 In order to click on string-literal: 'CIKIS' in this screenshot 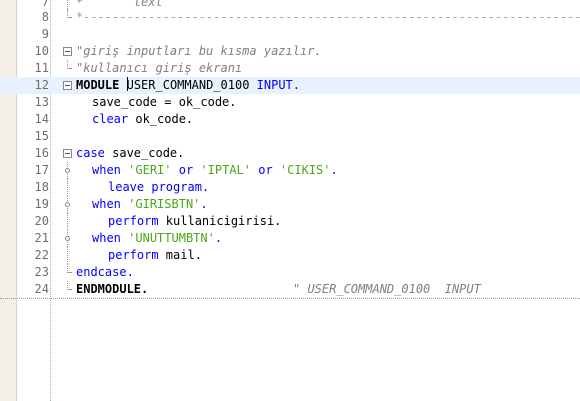, I will do `click(305, 170)`.